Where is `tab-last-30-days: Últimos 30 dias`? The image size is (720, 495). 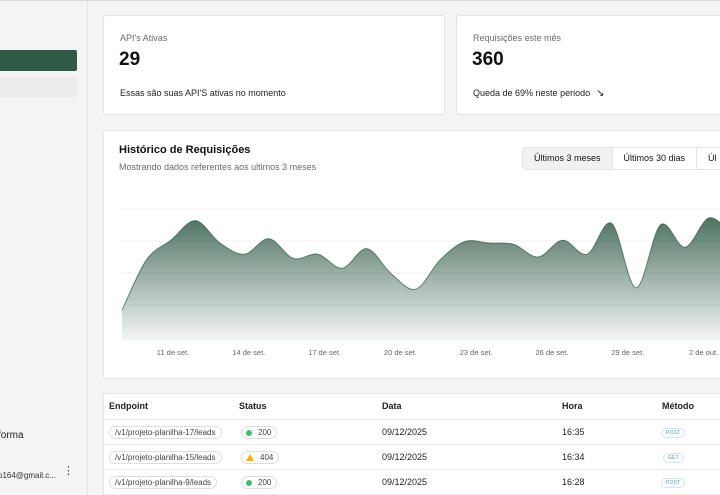
tab-last-30-days: Últimos 30 dias is located at coordinates (655, 158).